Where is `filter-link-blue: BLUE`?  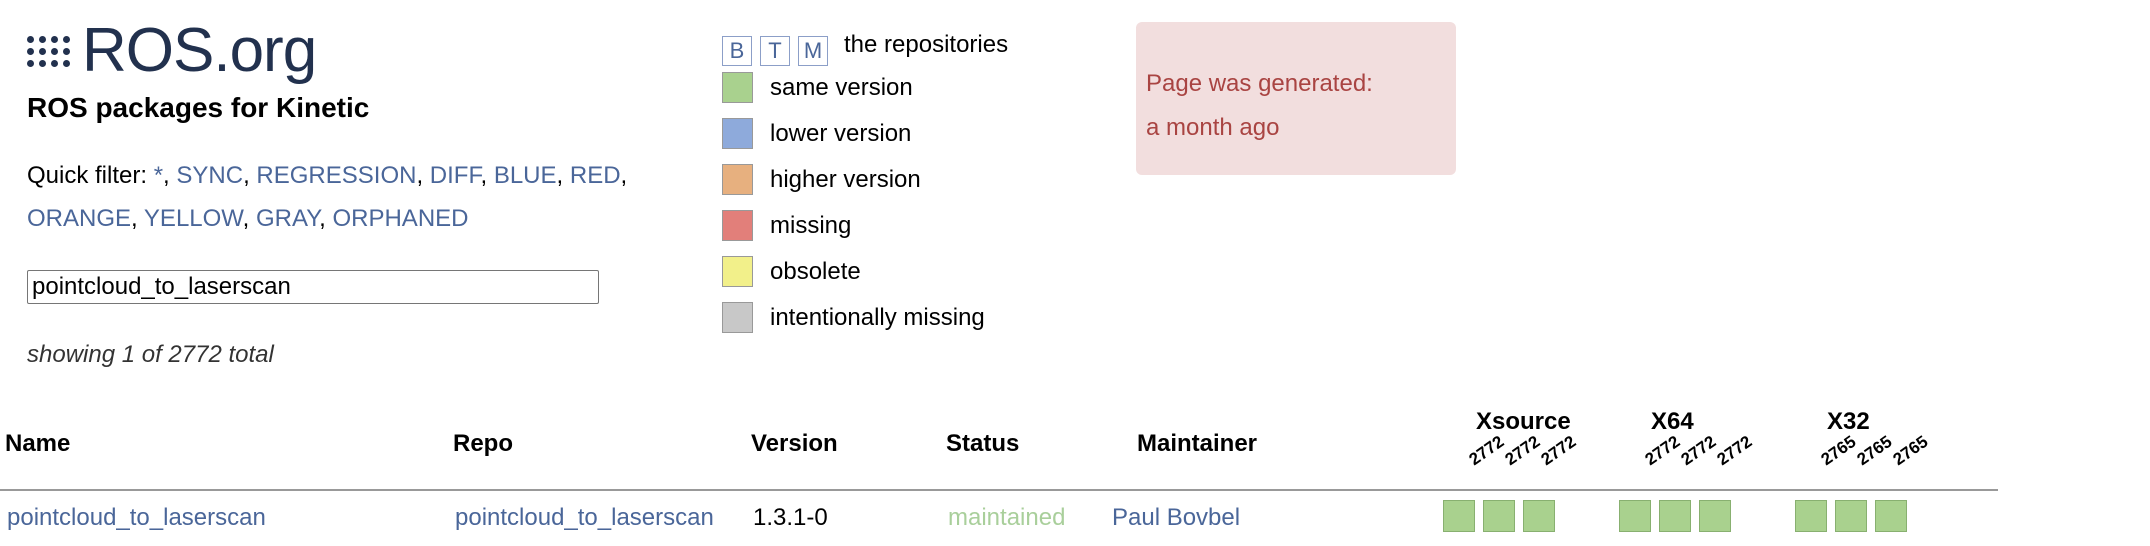 filter-link-blue: BLUE is located at coordinates (525, 175).